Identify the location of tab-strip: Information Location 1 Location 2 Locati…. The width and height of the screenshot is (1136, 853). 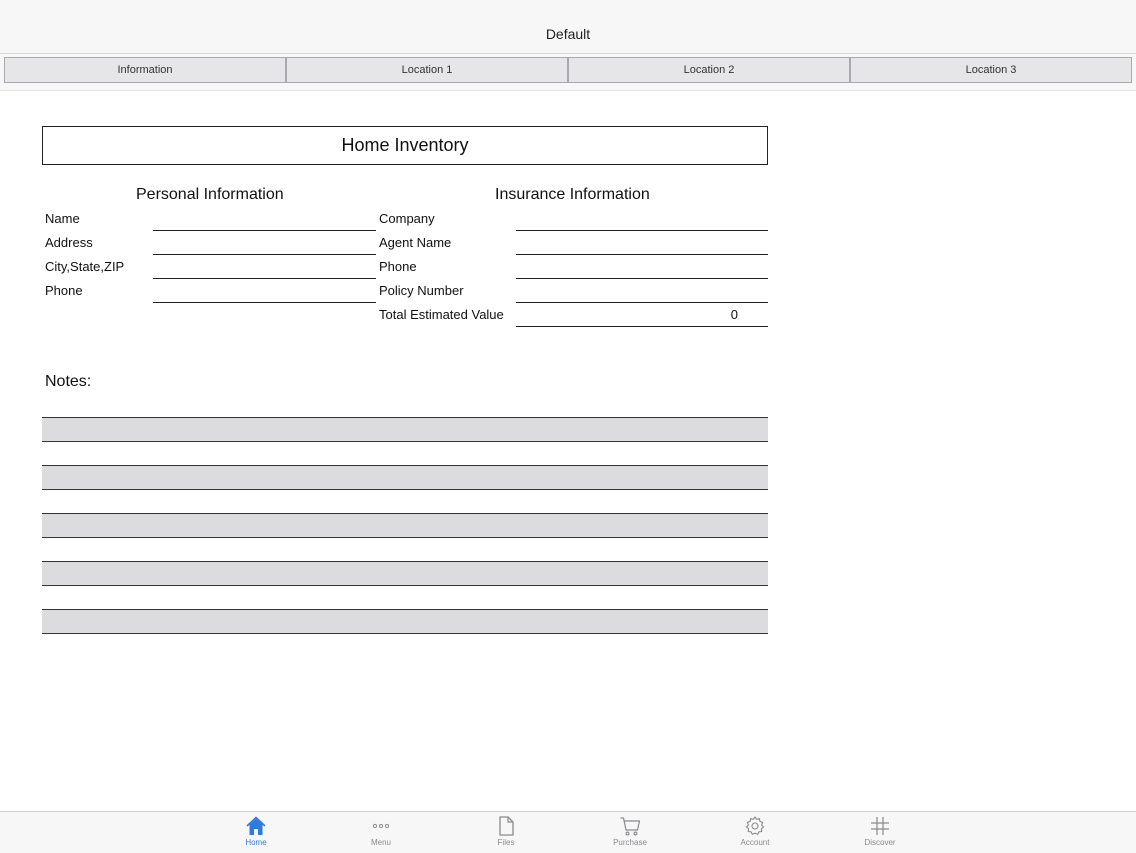
(568, 72).